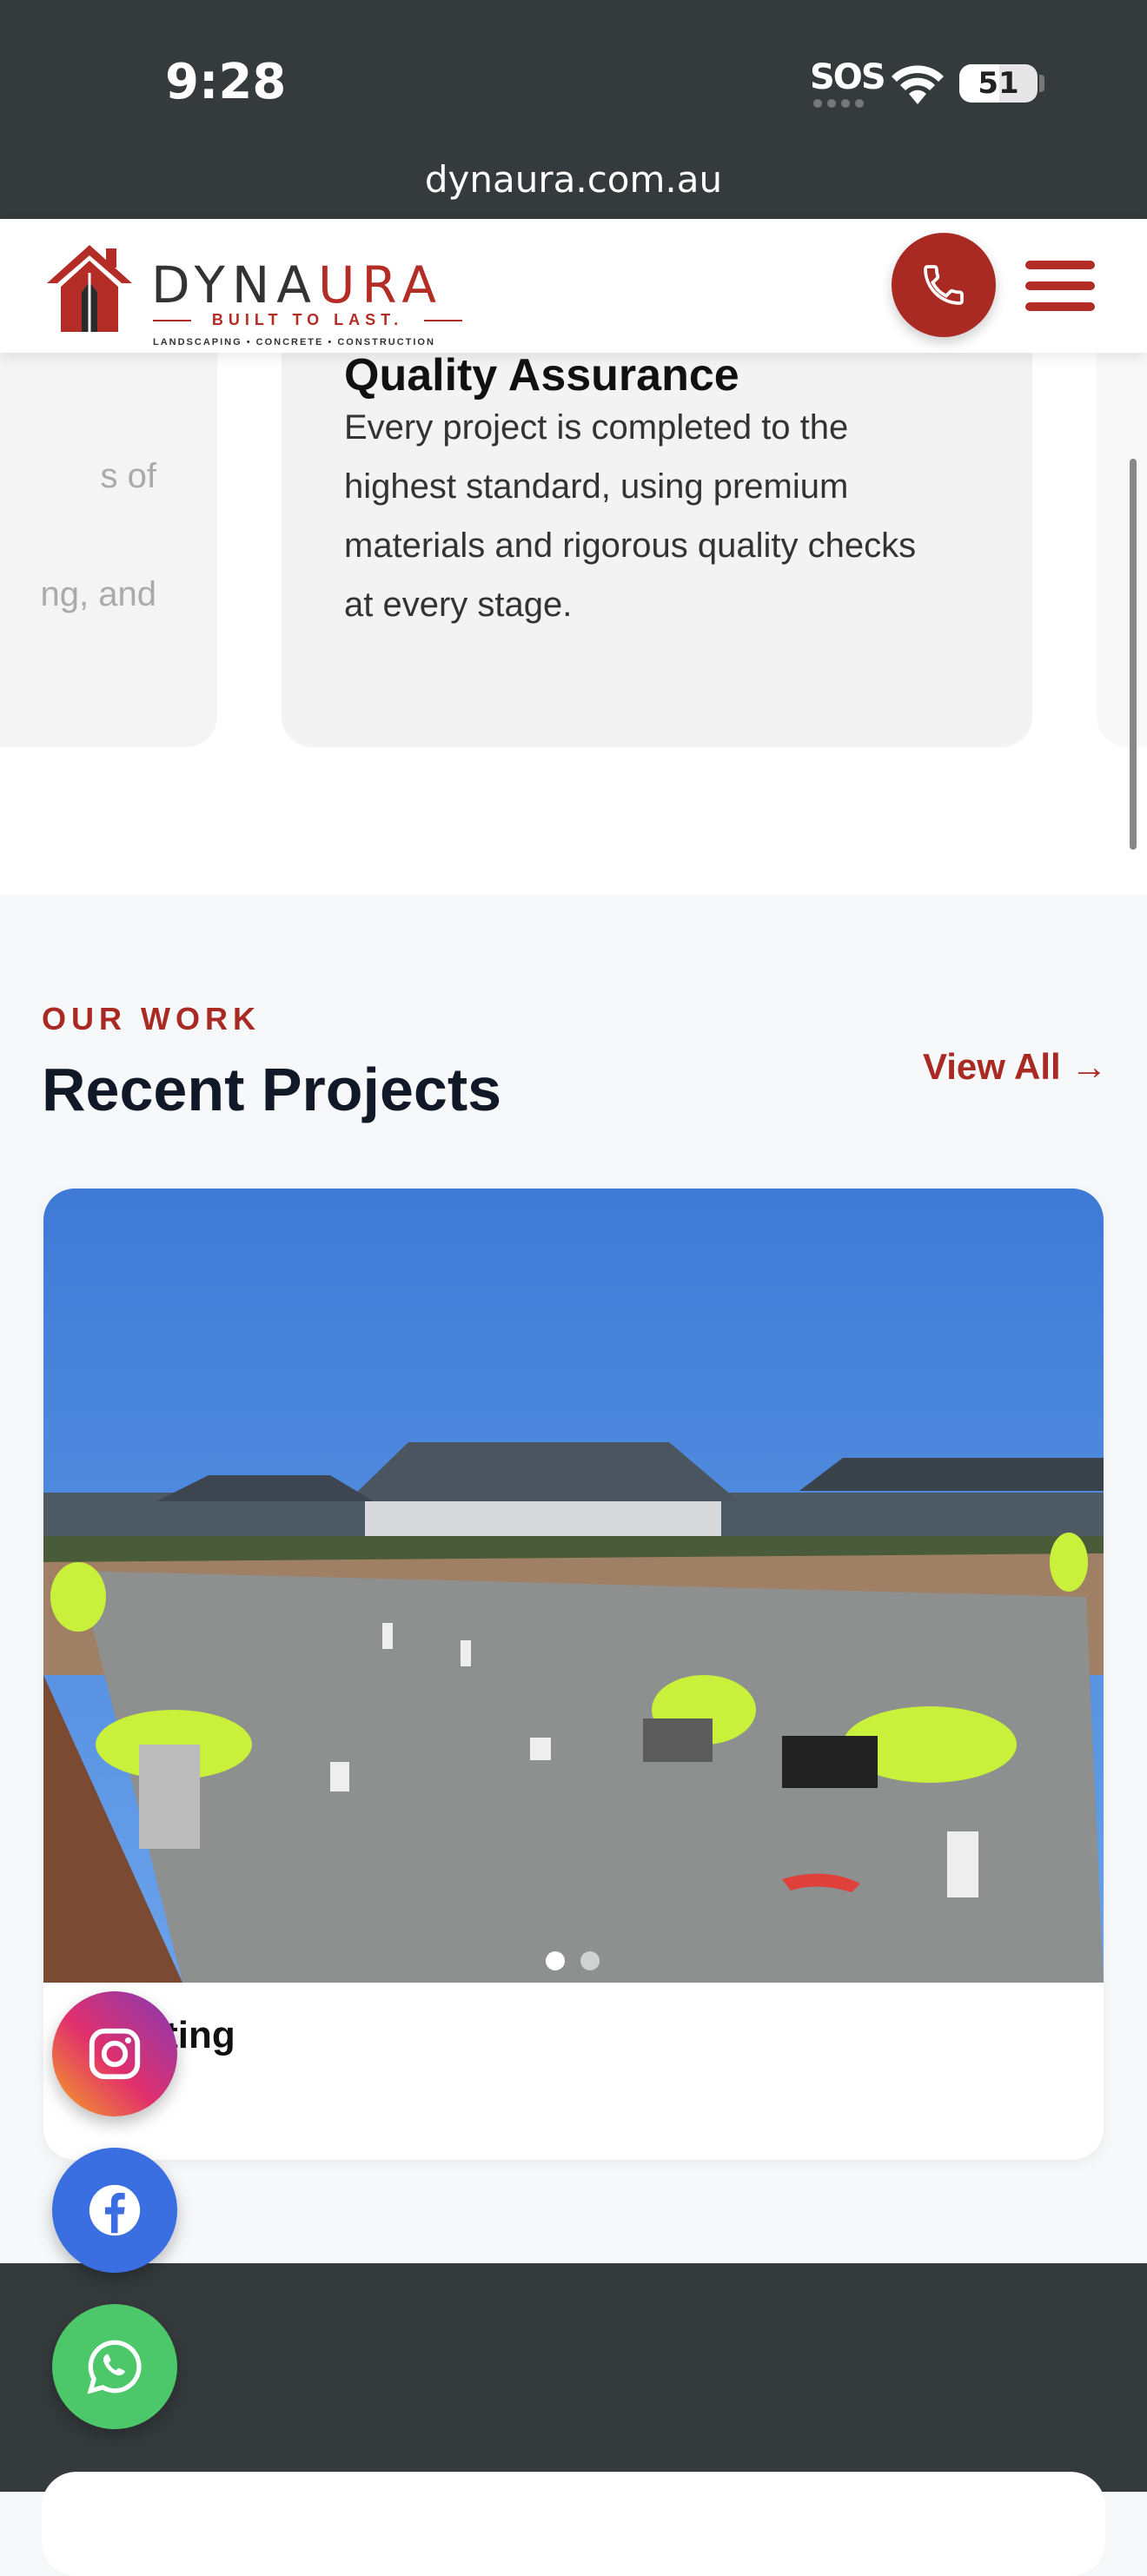 The image size is (1147, 2576). Describe the element at coordinates (294, 342) in the screenshot. I see `logo-subline: LANDSCAPING • CONCRETE • CONSTRUCTION` at that location.